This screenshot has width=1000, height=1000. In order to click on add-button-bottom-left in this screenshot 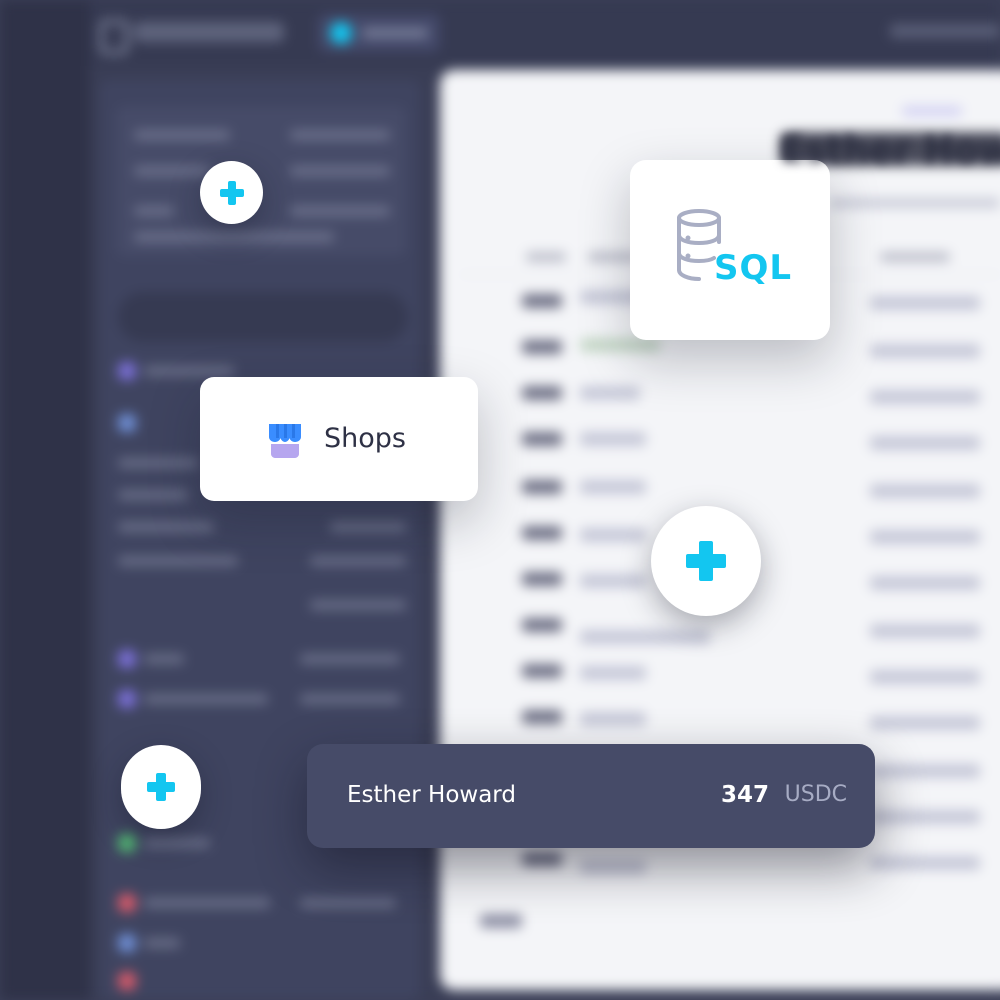, I will do `click(161, 787)`.